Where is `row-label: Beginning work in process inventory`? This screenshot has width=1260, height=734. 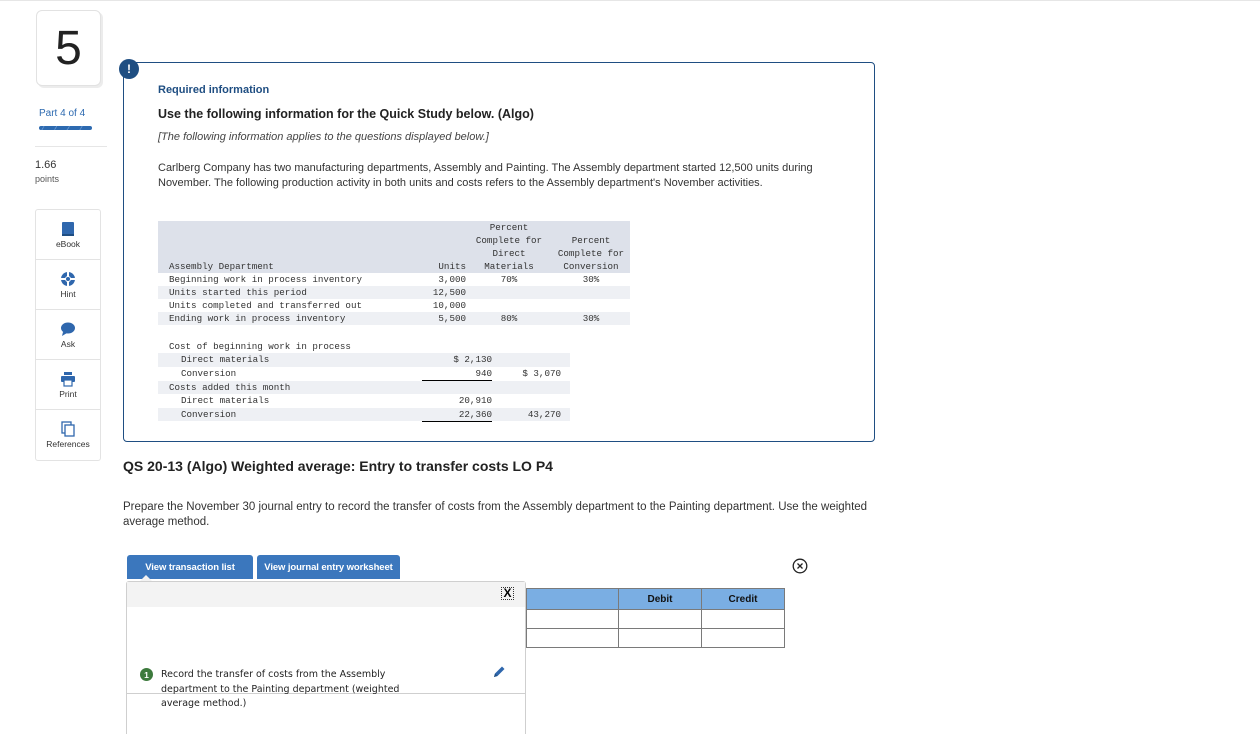 row-label: Beginning work in process inventory is located at coordinates (265, 279).